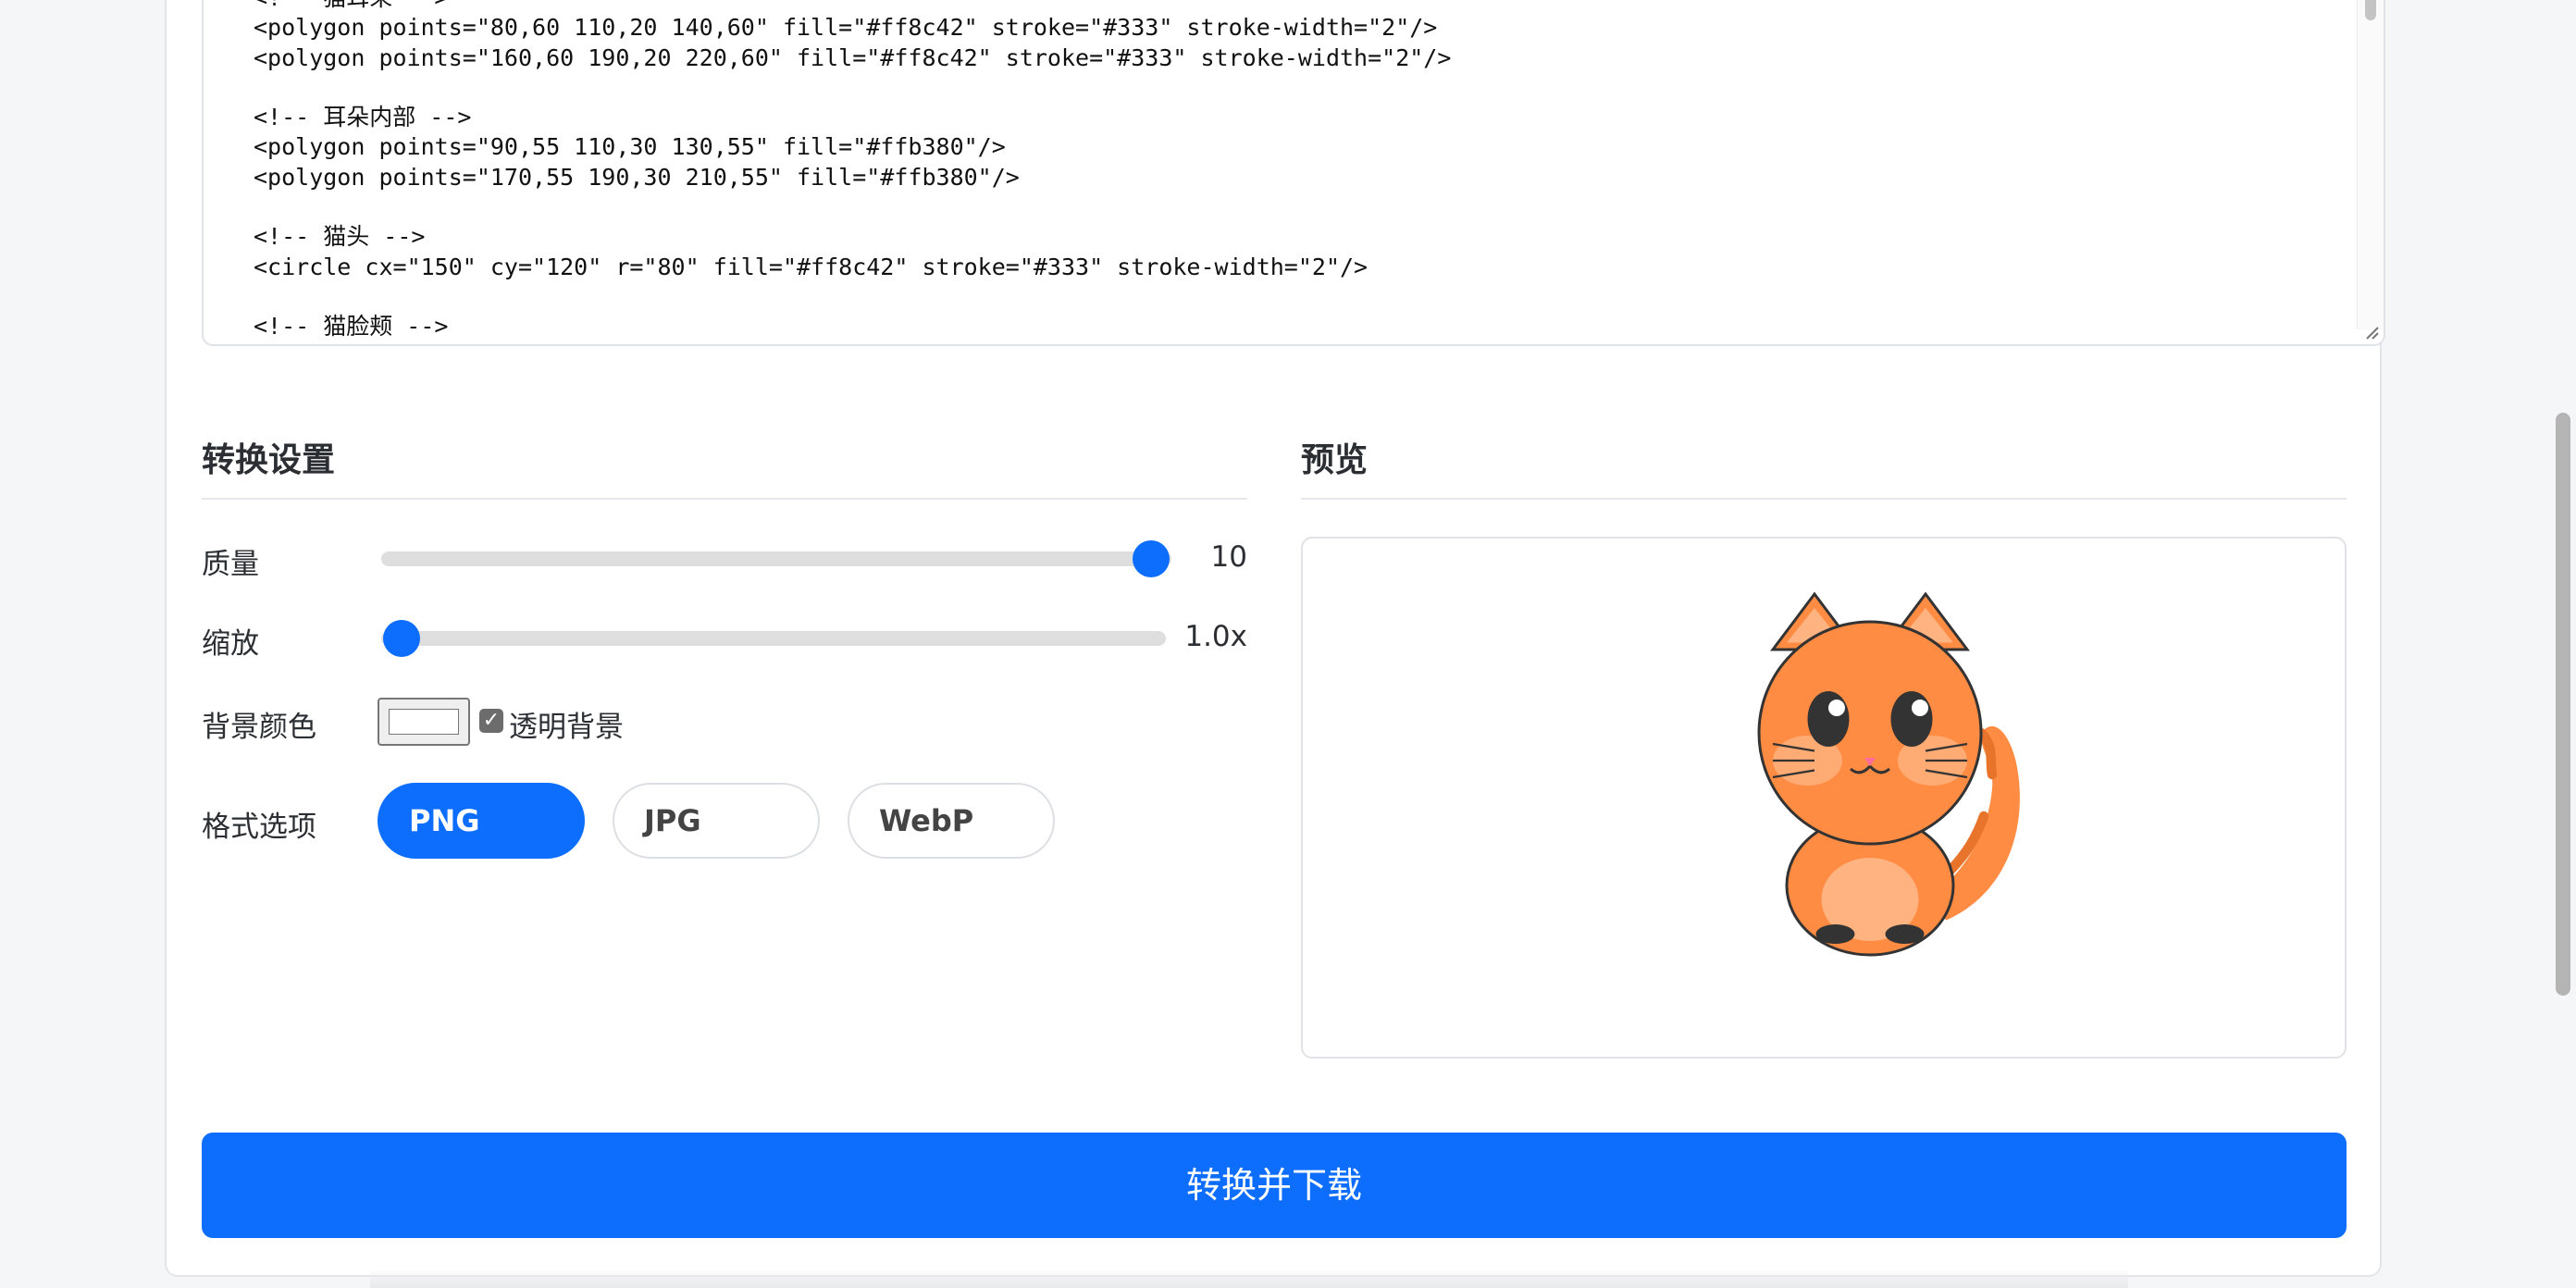  Describe the element at coordinates (717, 821) in the screenshot. I see `format-option-jpg: JPG` at that location.